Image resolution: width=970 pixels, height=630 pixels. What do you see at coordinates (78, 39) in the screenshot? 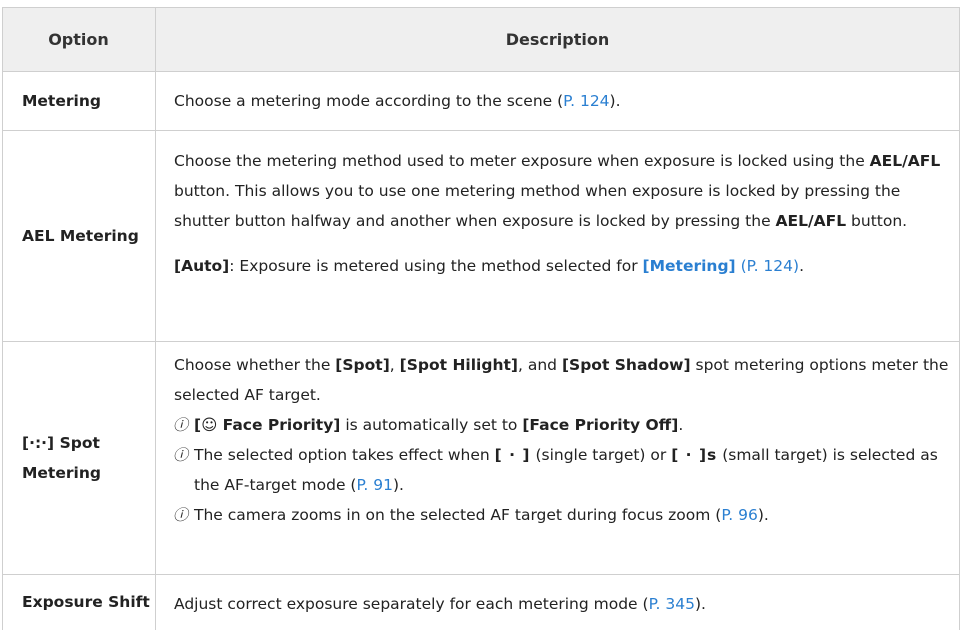
I see `header-option: Option` at bounding box center [78, 39].